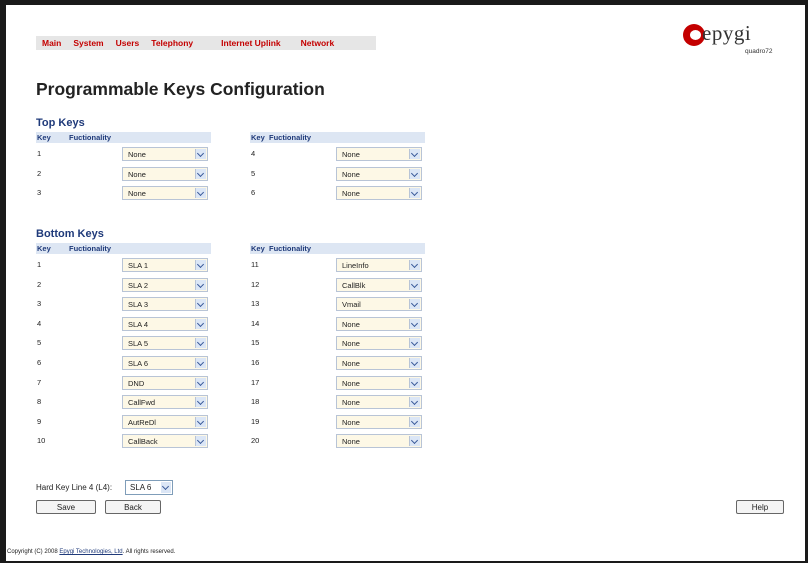 This screenshot has width=808, height=563. I want to click on save-button: Save, so click(66, 507).